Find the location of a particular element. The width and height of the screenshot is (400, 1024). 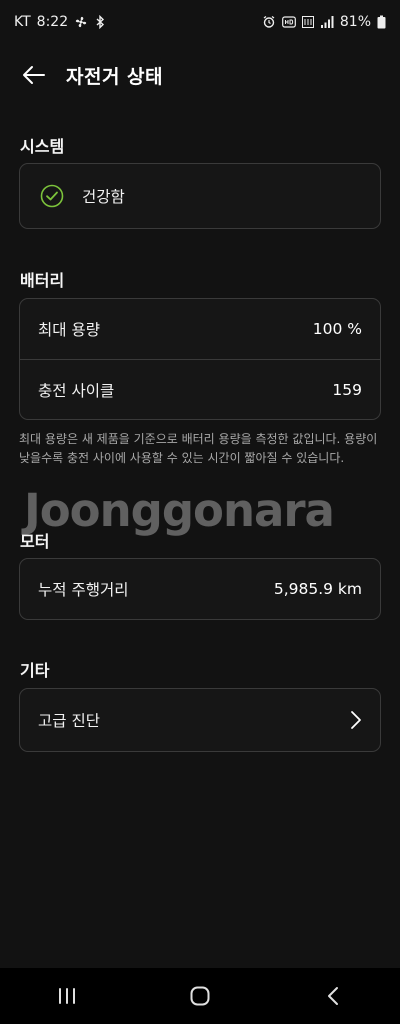

battery-icon is located at coordinates (381, 22).